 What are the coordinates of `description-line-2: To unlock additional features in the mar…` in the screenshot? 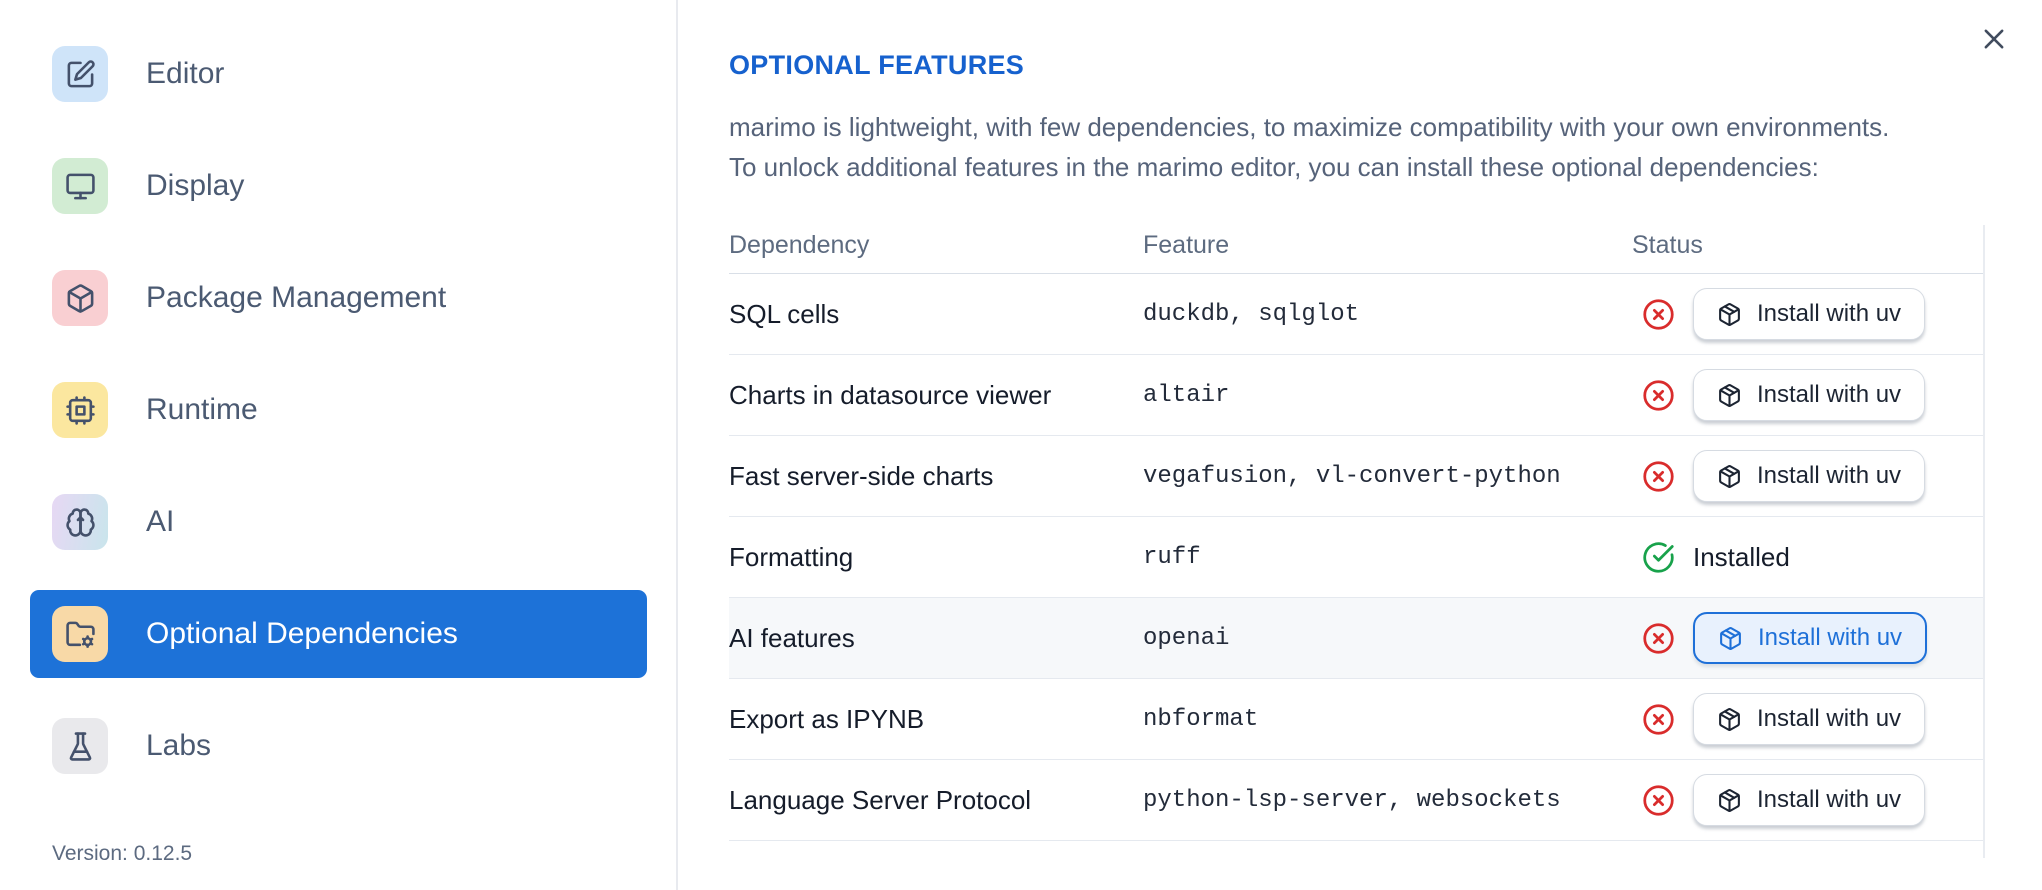 It's located at (1274, 167).